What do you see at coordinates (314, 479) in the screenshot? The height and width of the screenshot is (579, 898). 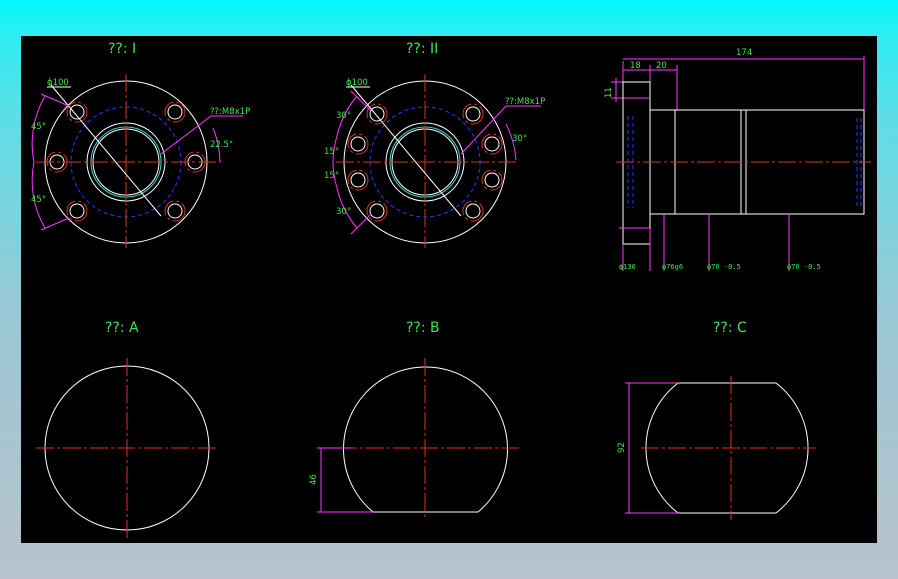 I see `view-b-height: 46` at bounding box center [314, 479].